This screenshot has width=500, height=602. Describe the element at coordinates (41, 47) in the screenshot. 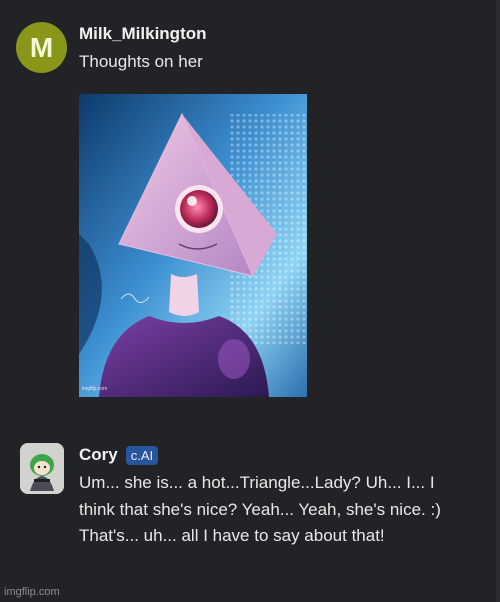

I see `avatar: M` at that location.